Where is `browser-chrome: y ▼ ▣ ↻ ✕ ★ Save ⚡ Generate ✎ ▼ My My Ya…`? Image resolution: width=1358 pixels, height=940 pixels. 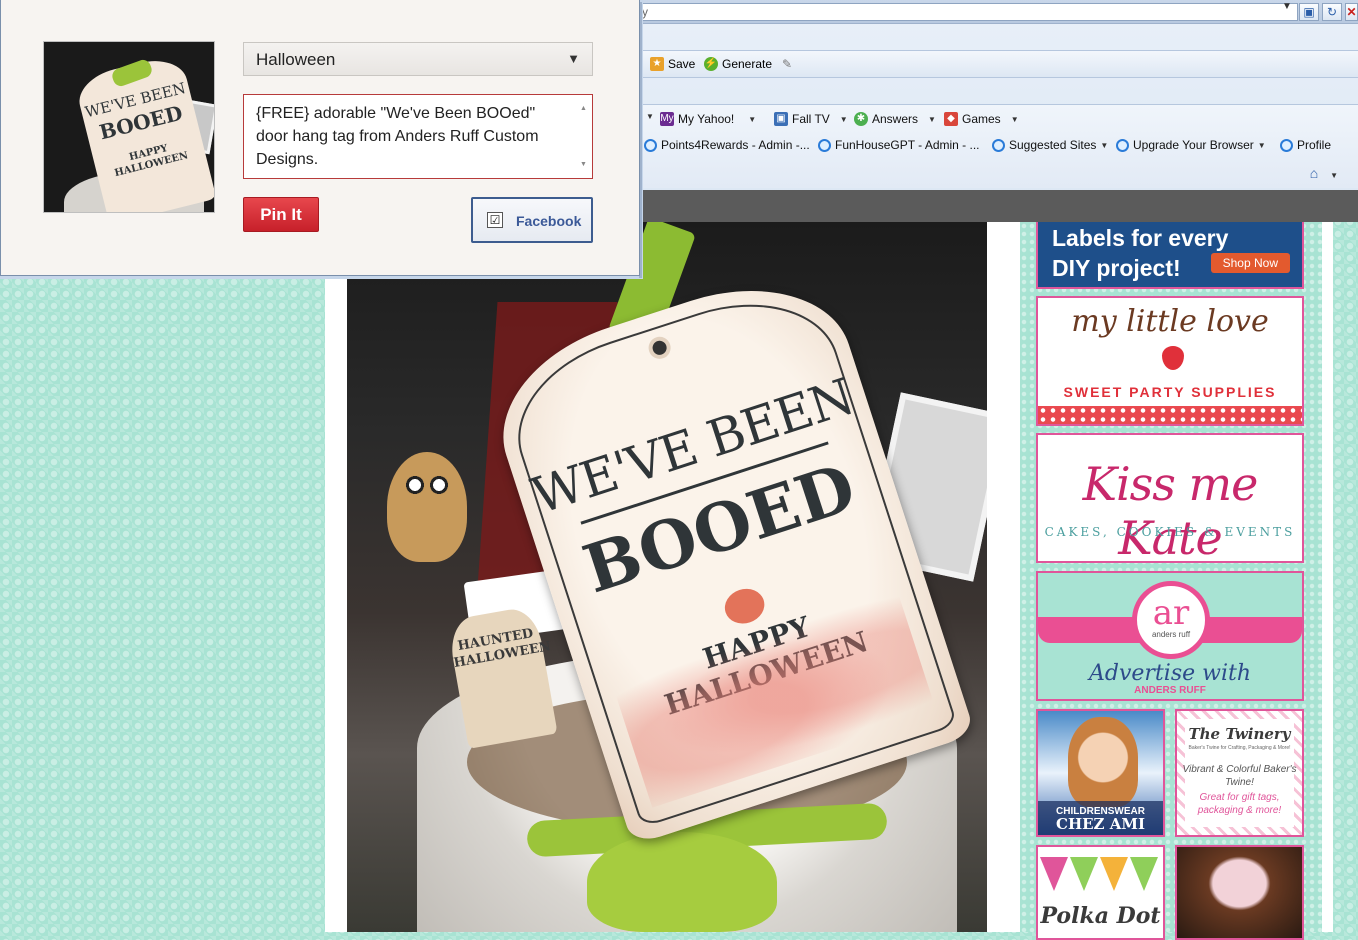
browser-chrome: y ▼ ▣ ↻ ✕ ★ Save ⚡ Generate ✎ ▼ My My Ya… is located at coordinates (998, 111).